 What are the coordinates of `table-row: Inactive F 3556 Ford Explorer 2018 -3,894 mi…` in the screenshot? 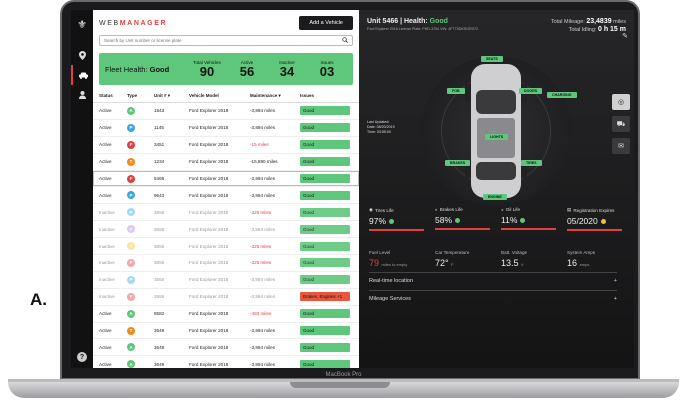 It's located at (226, 297).